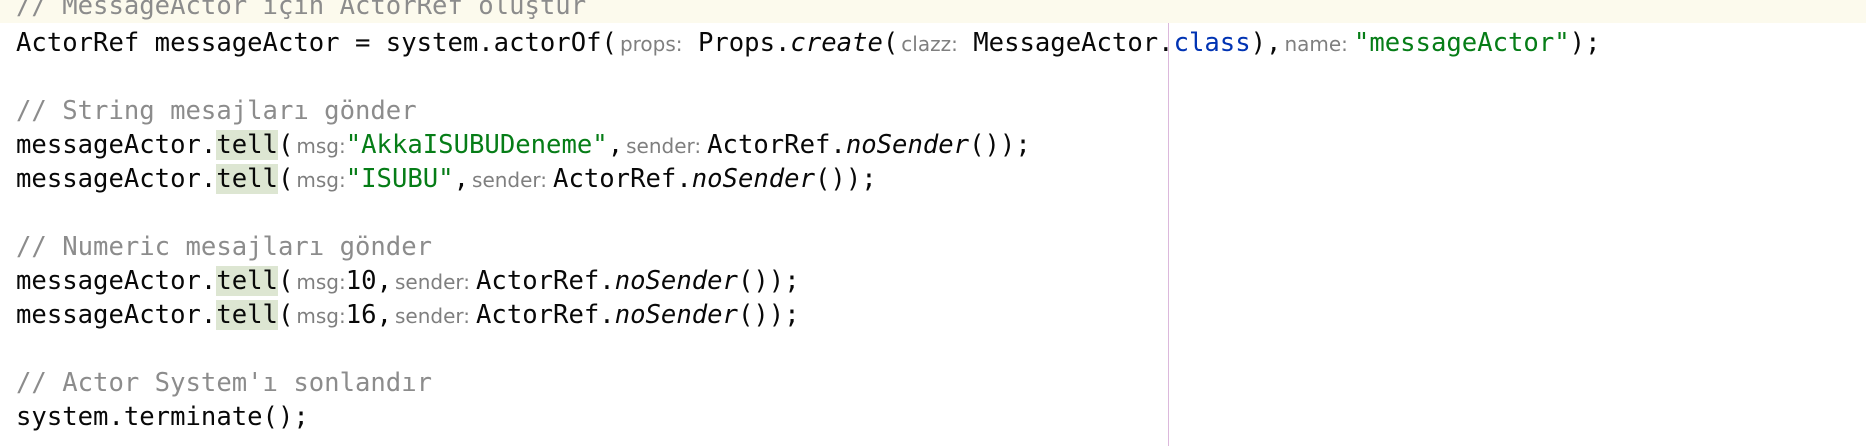 This screenshot has height=446, width=1866. Describe the element at coordinates (651, 44) in the screenshot. I see `param-hint-props: props:` at that location.